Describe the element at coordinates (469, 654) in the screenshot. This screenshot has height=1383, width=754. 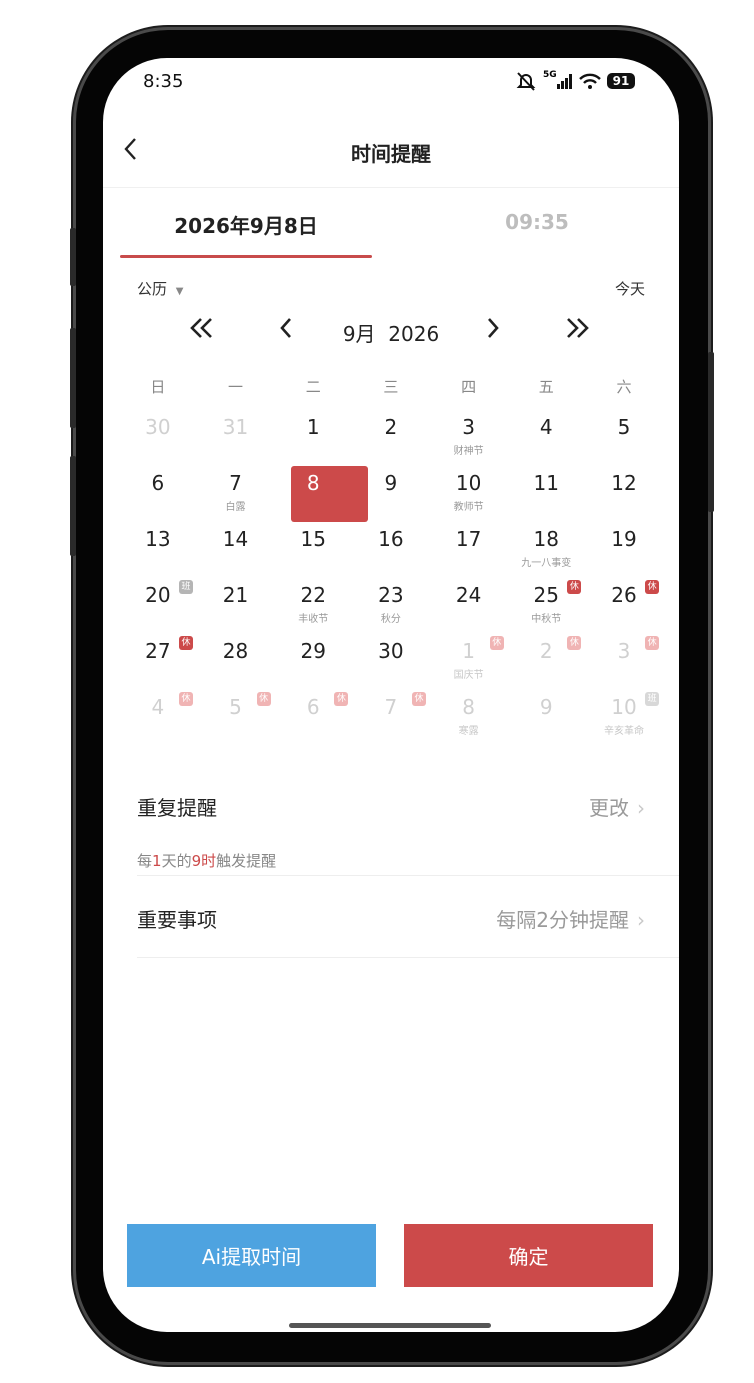
I see `day-cell: 1 国庆节休` at that location.